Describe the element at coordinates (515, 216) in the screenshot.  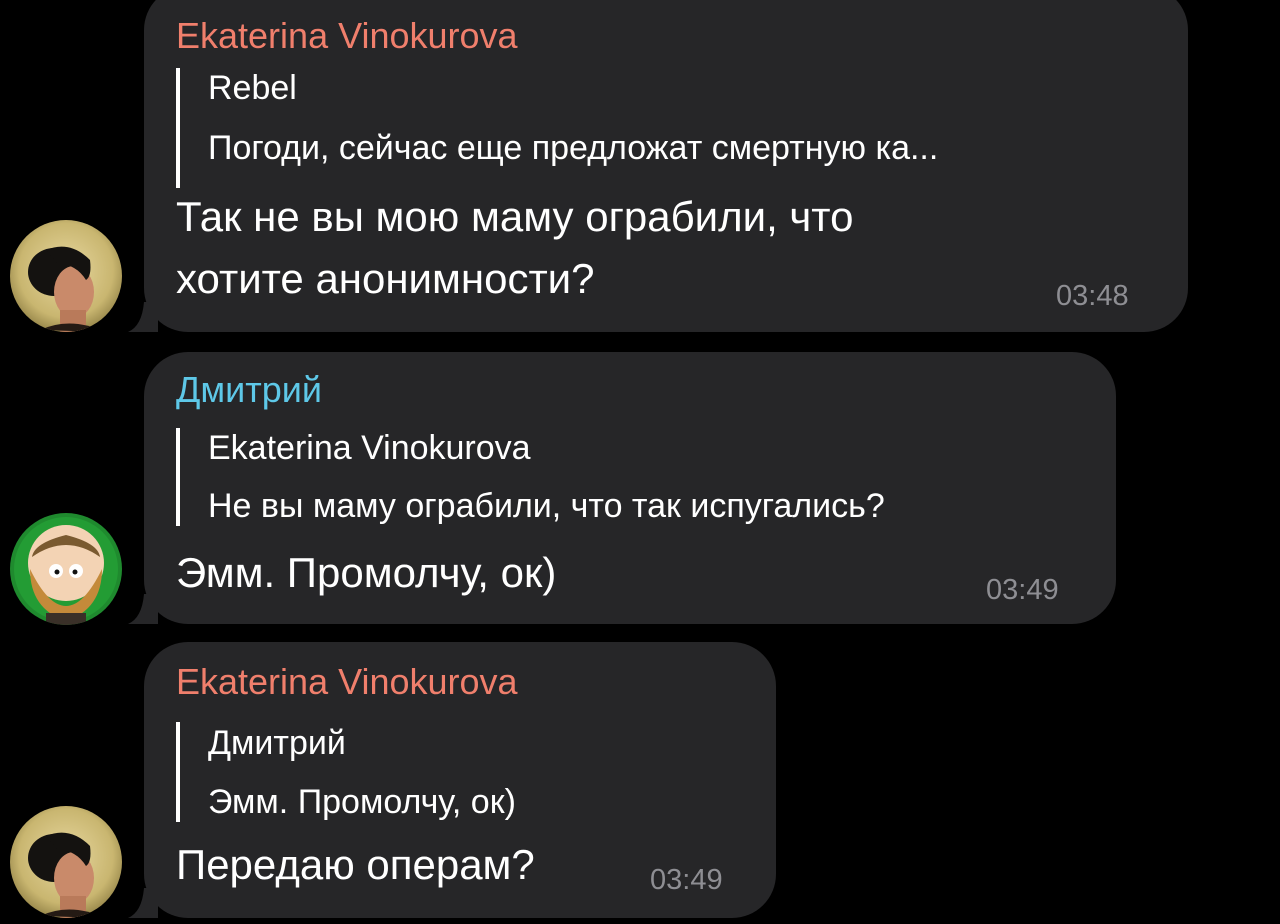
I see `message-line: Так не вы мою маму ограбили, что` at that location.